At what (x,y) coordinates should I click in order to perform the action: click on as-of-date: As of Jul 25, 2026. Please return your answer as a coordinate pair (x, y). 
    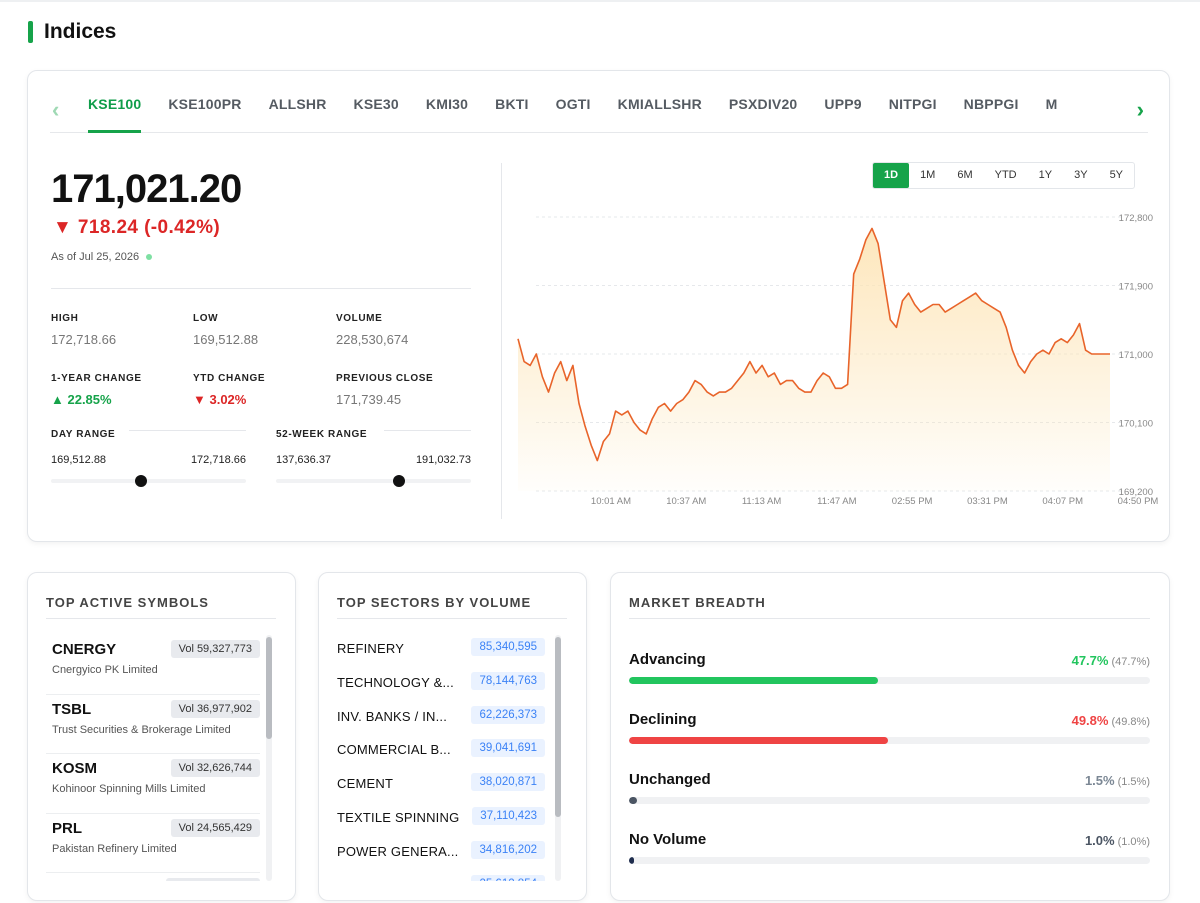
    Looking at the image, I should click on (102, 257).